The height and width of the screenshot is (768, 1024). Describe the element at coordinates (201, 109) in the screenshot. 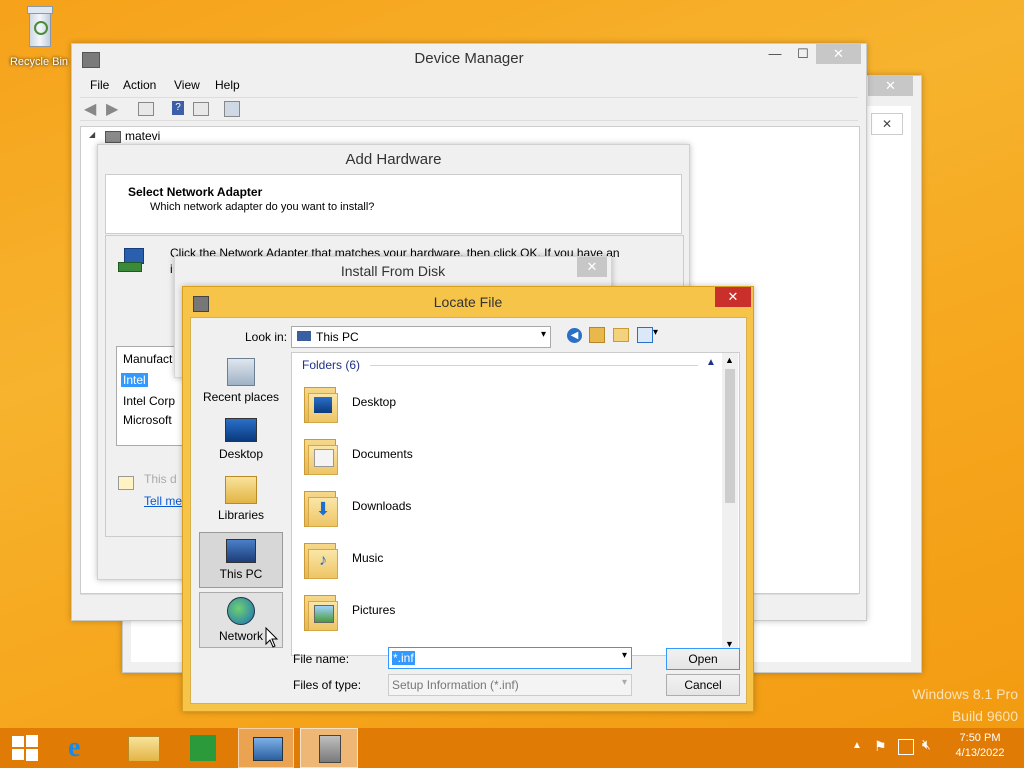

I see `view-icon` at that location.